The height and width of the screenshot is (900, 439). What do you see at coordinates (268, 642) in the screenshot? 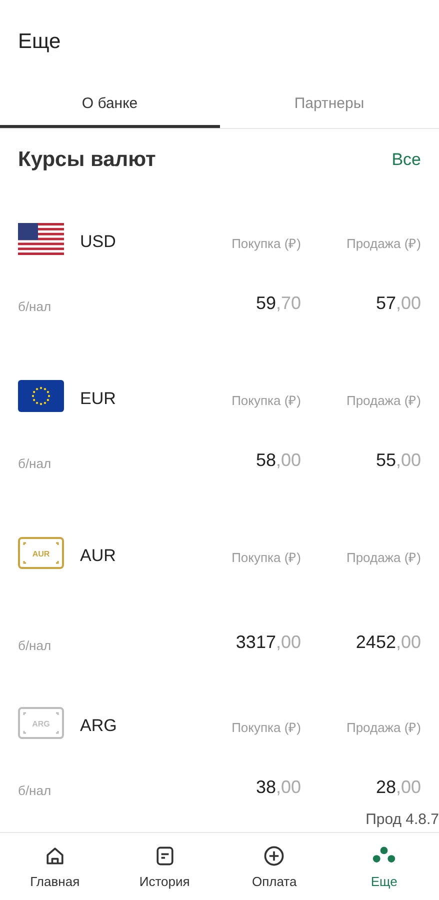
I see `buy-rate: 3317,00` at bounding box center [268, 642].